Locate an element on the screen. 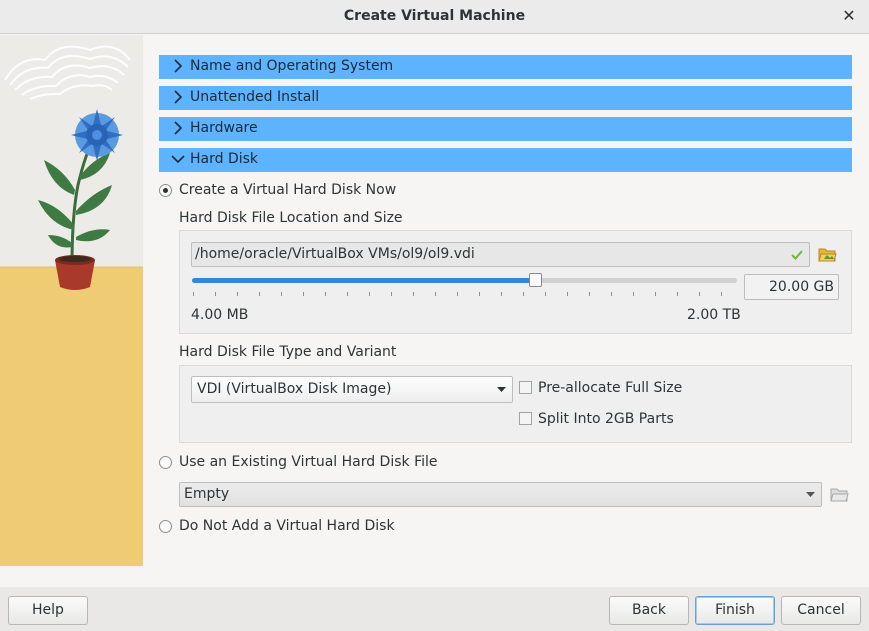  wizard-illustration is located at coordinates (71, 300).